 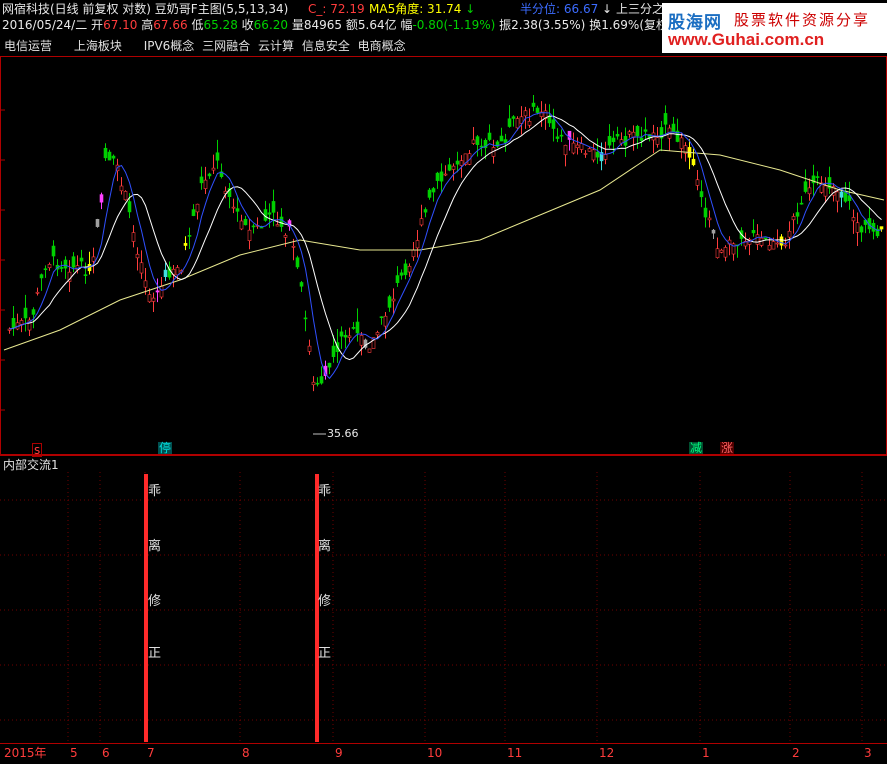 I want to click on x-axis-month: 10, so click(x=435, y=753).